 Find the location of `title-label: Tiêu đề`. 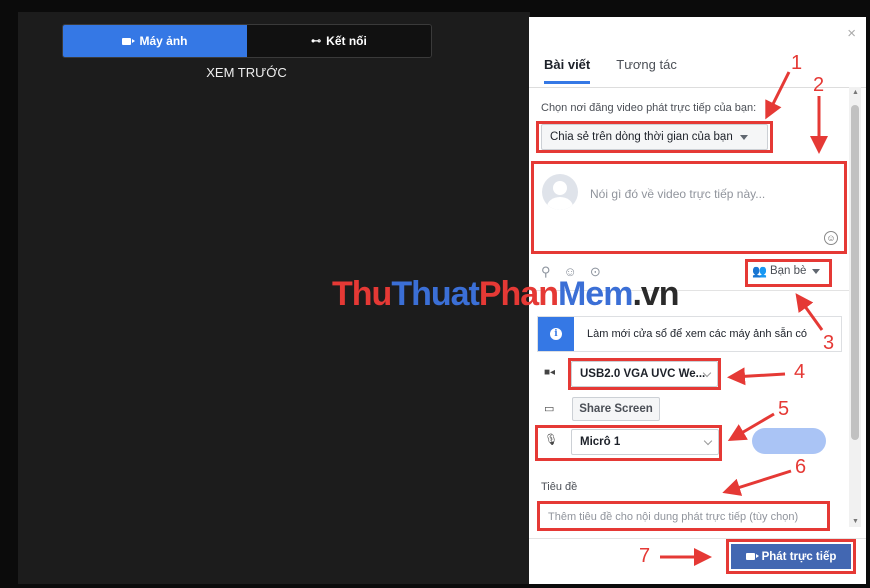

title-label: Tiêu đề is located at coordinates (559, 487).